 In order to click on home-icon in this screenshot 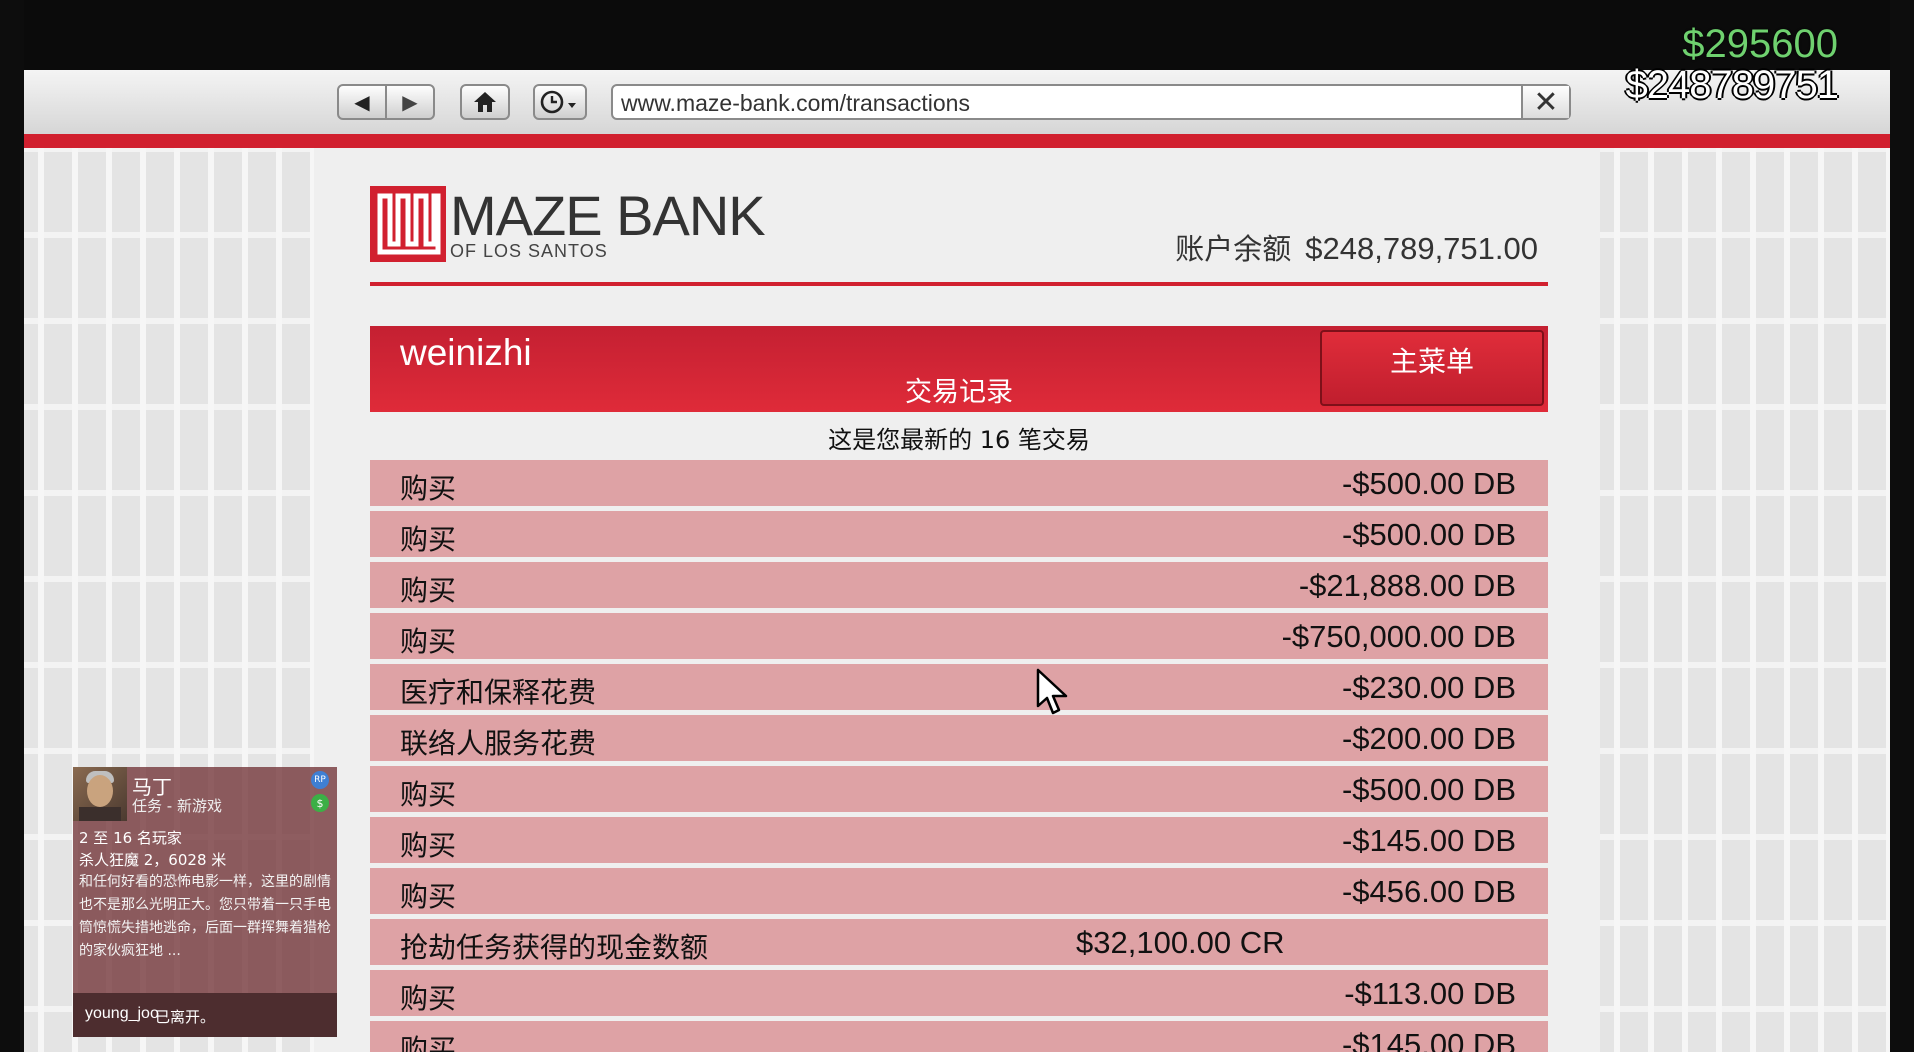, I will do `click(485, 102)`.